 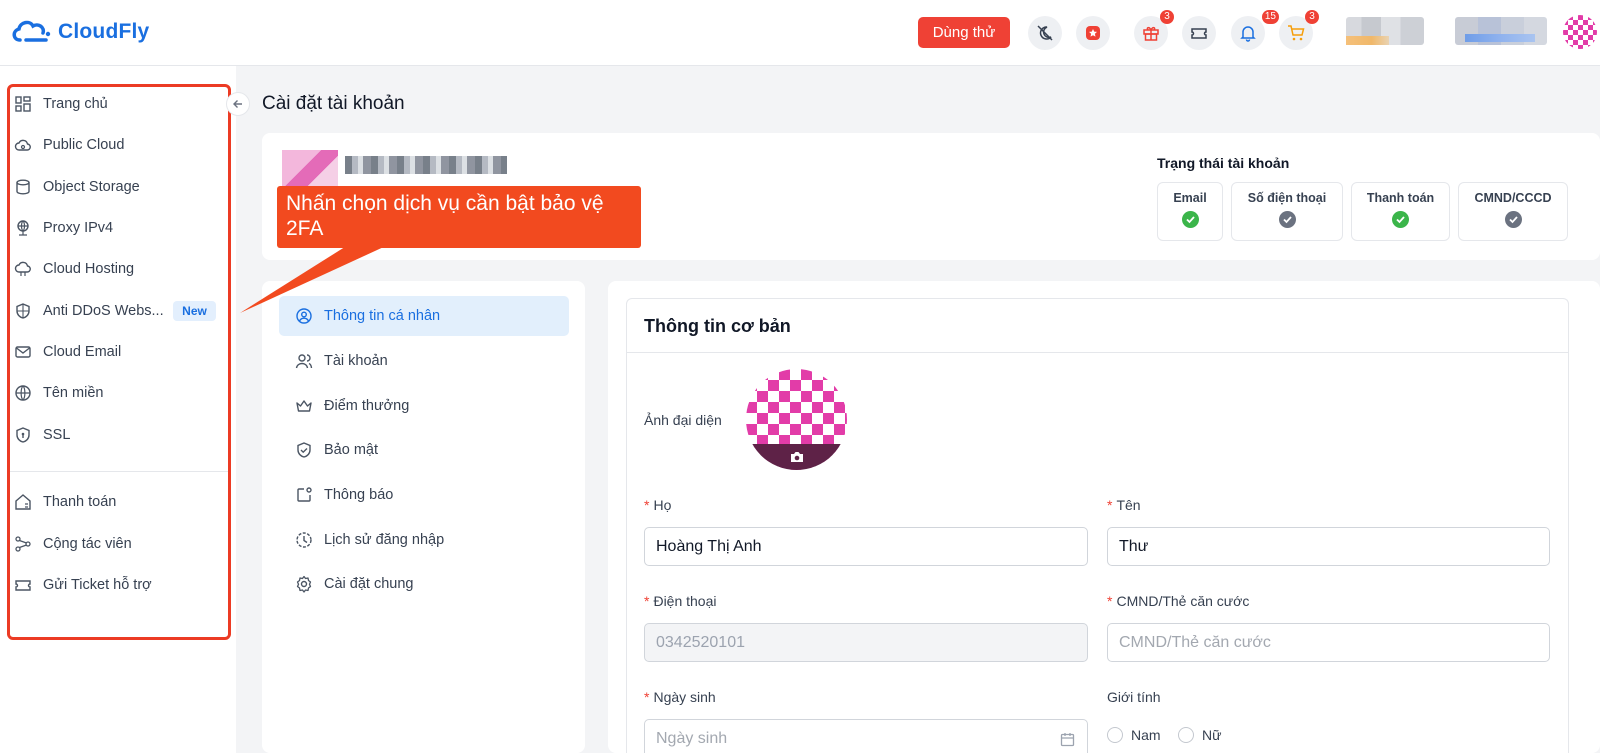 What do you see at coordinates (424, 450) in the screenshot?
I see `tab-security: Bảo mật` at bounding box center [424, 450].